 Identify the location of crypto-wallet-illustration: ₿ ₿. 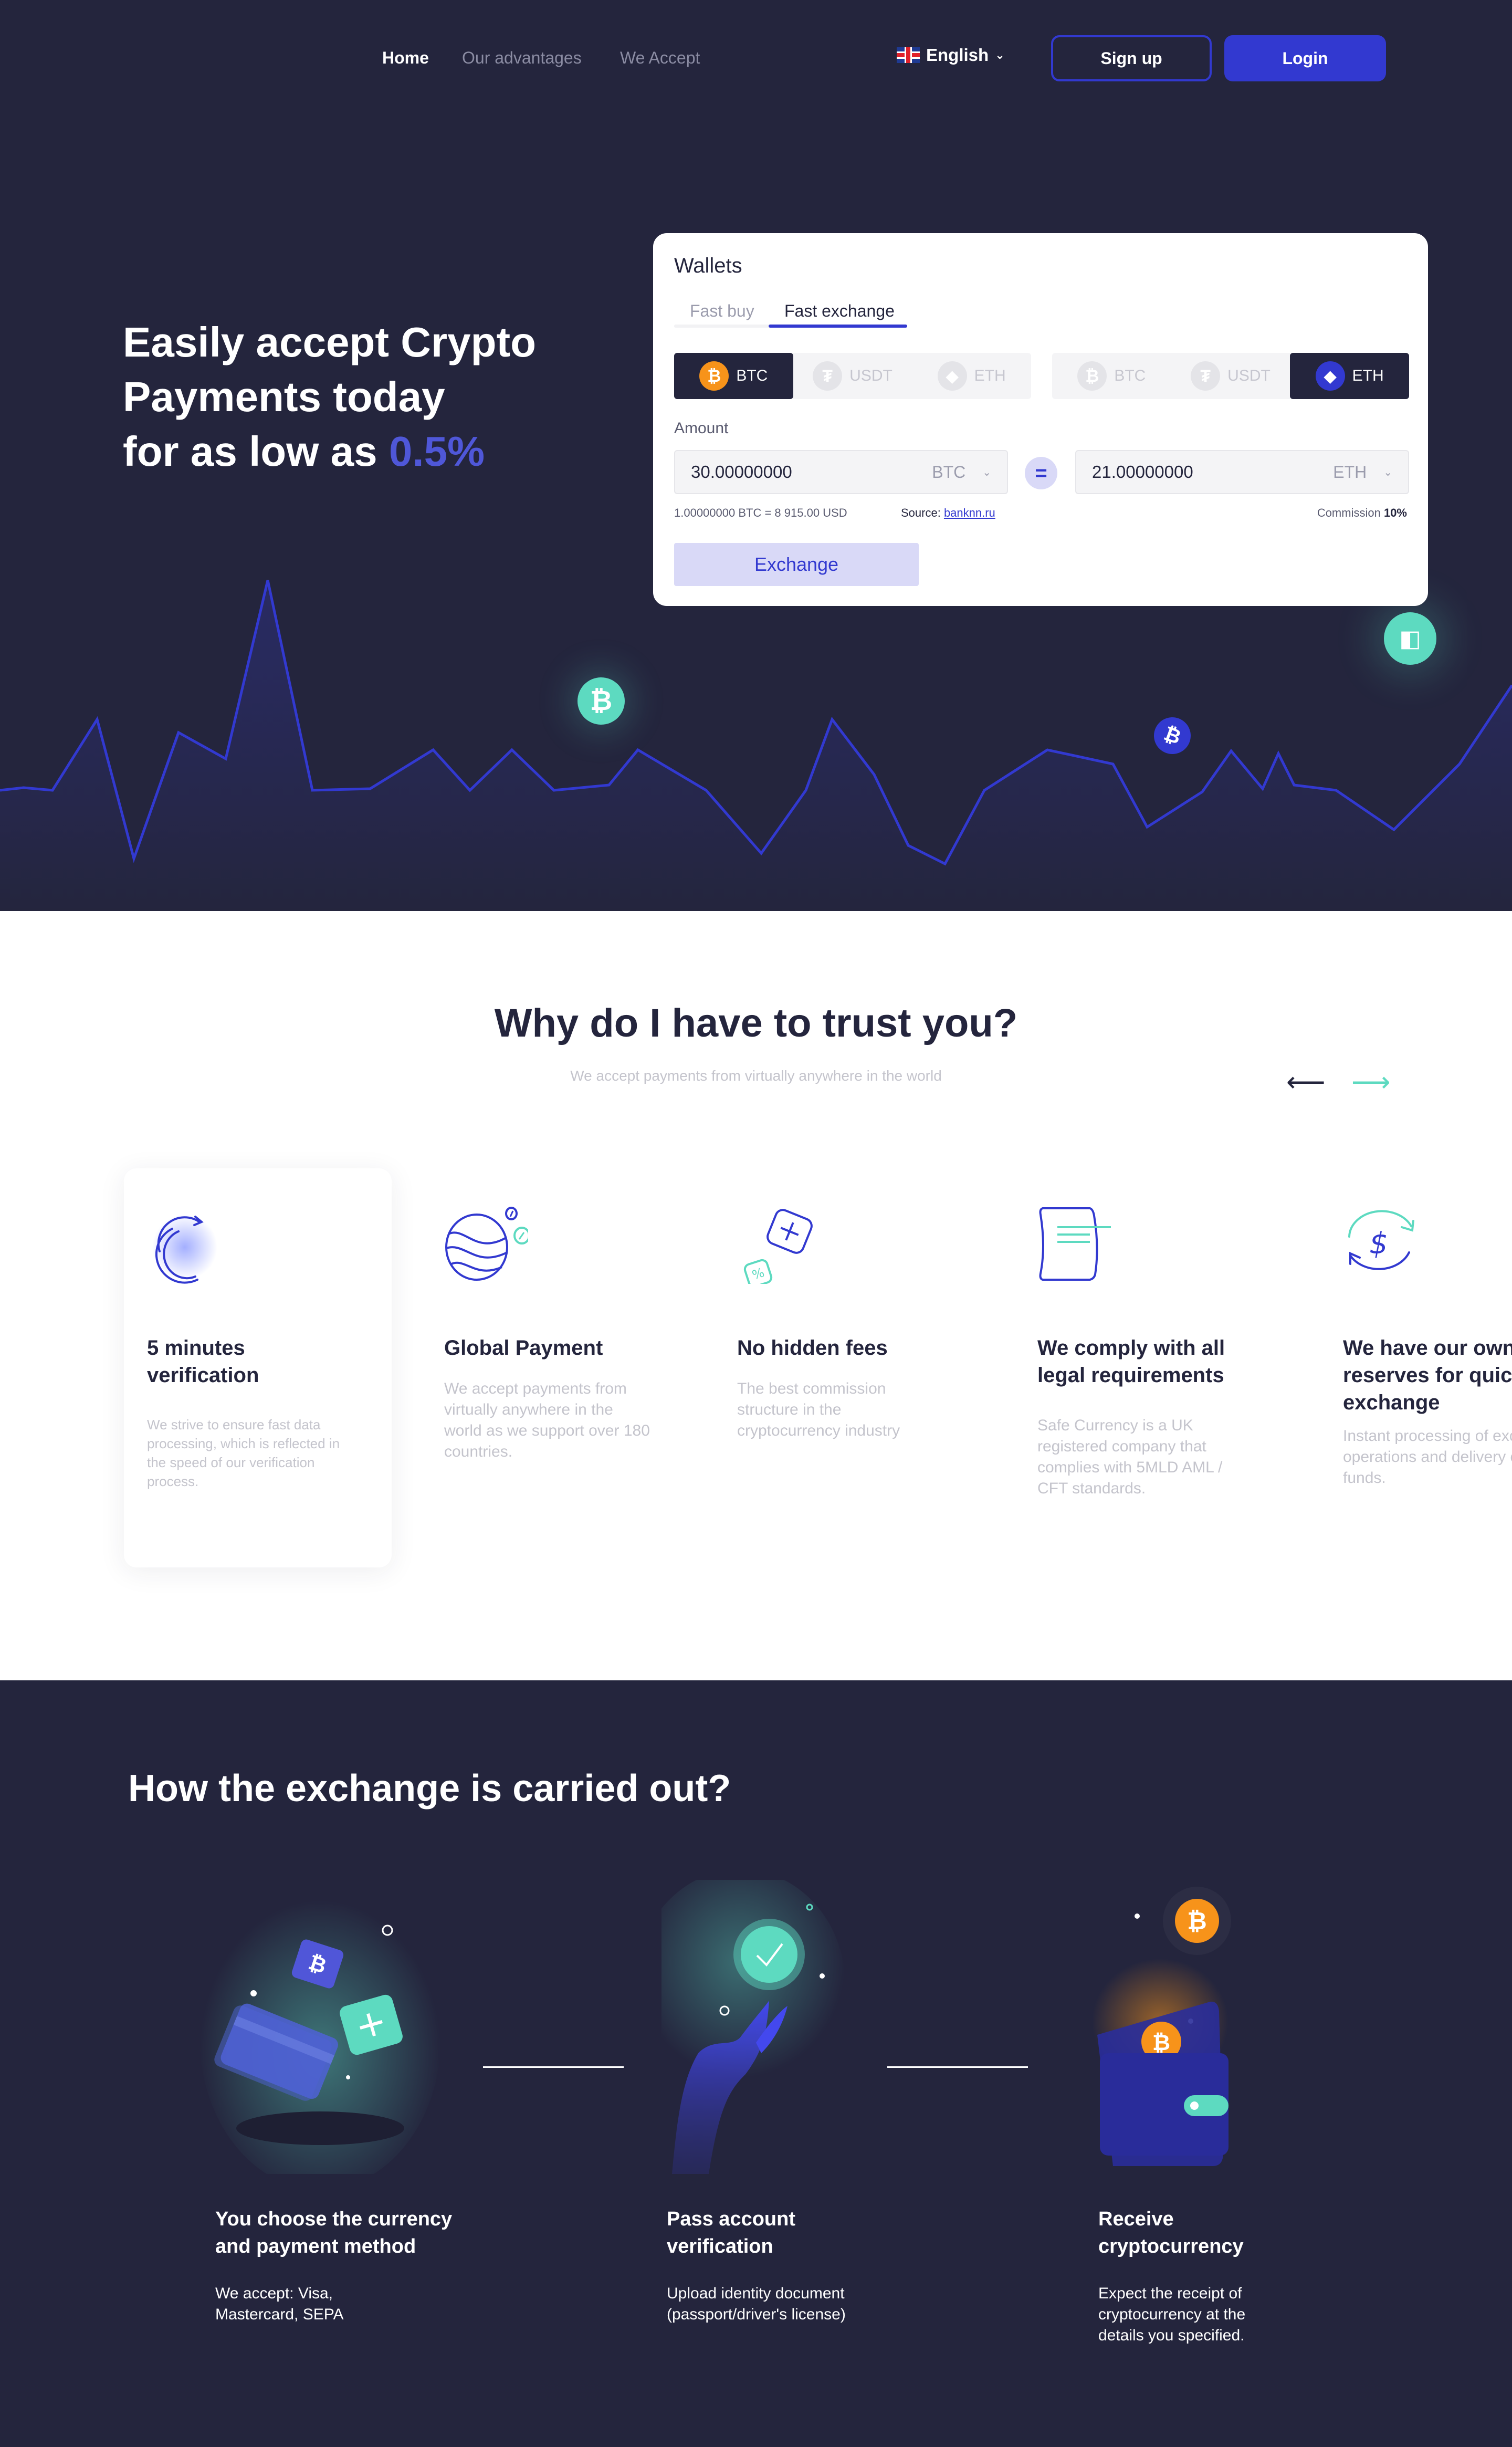
(1161, 2027).